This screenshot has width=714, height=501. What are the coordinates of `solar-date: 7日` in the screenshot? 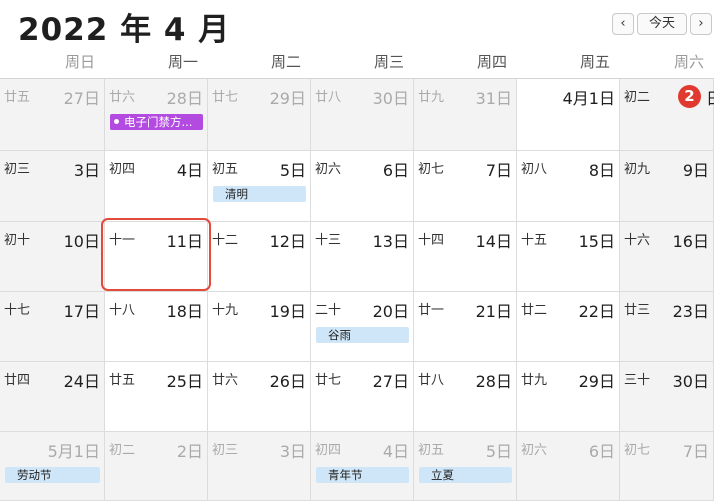 It's located at (498, 170).